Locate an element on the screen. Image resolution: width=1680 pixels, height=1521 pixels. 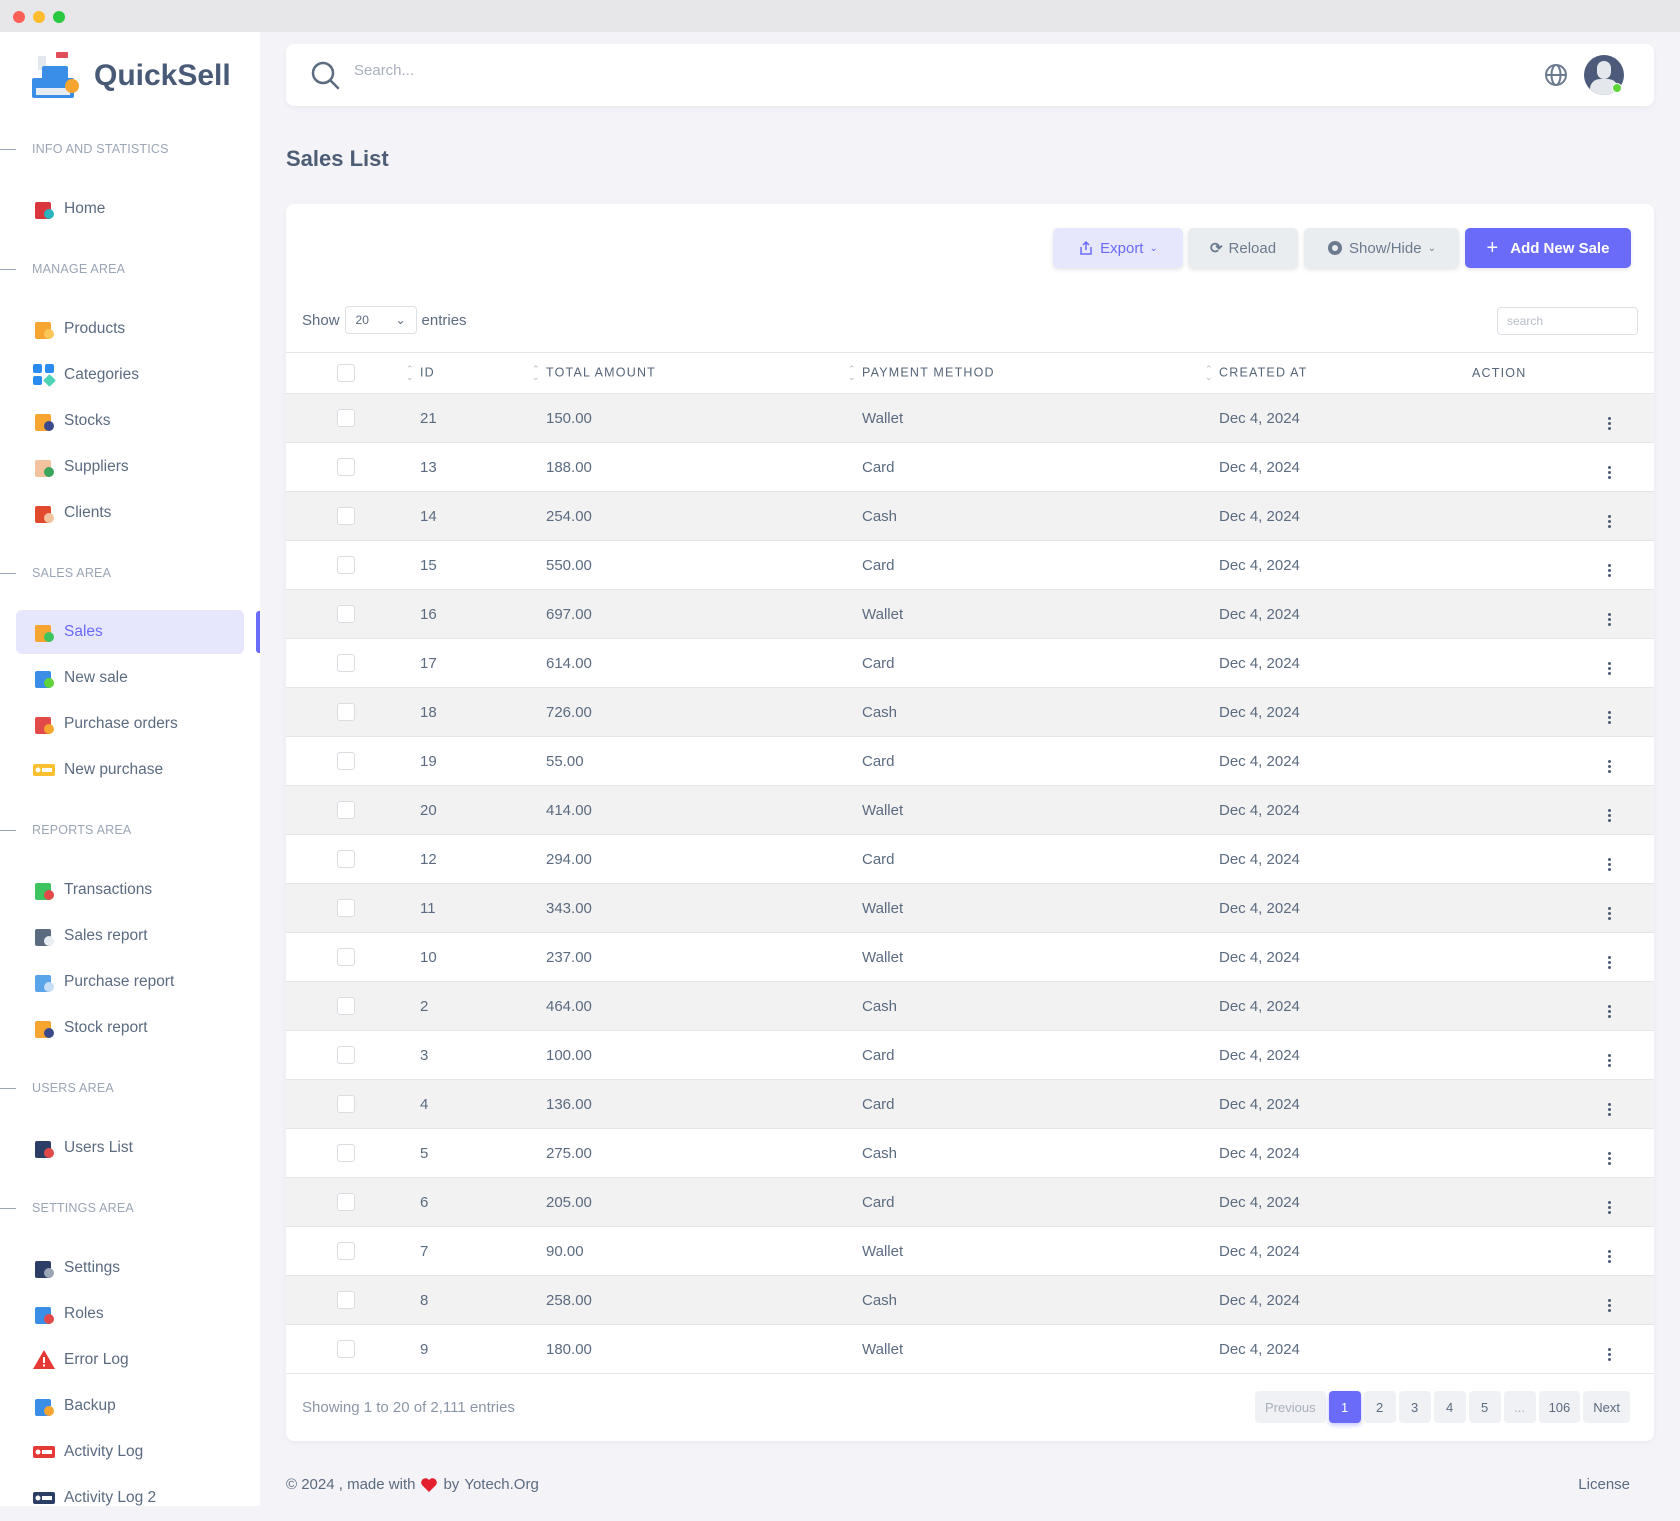
export-button: Export ⌄ is located at coordinates (1118, 248).